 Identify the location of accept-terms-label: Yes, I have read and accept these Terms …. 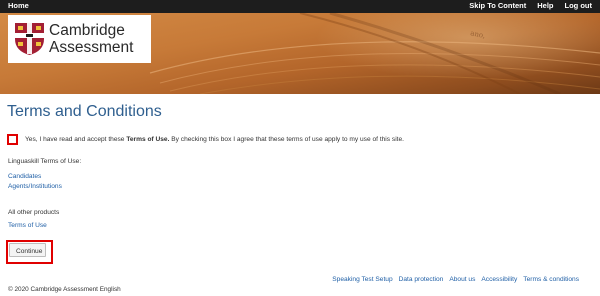
(214, 139).